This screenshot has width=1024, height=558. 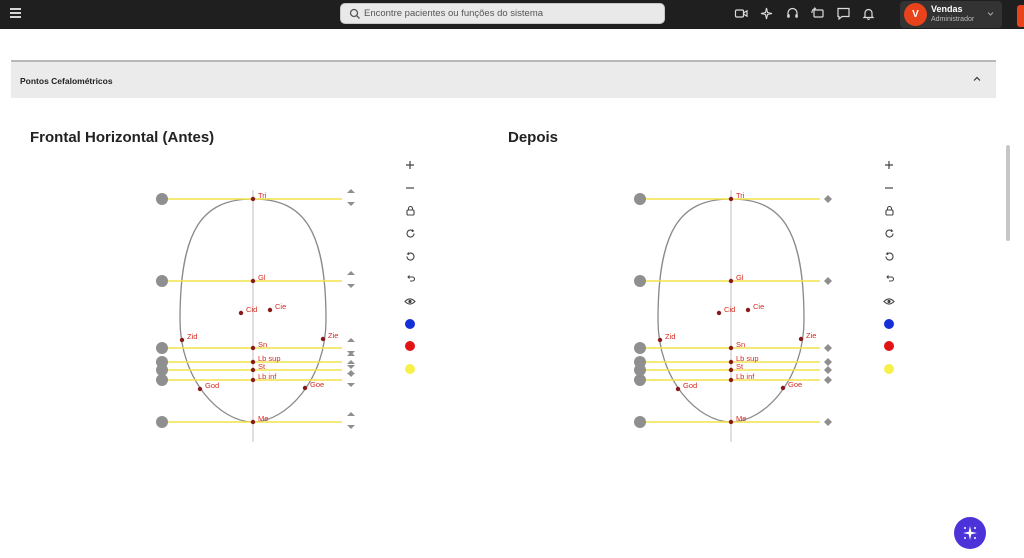 What do you see at coordinates (843, 13) in the screenshot?
I see `chat-icon` at bounding box center [843, 13].